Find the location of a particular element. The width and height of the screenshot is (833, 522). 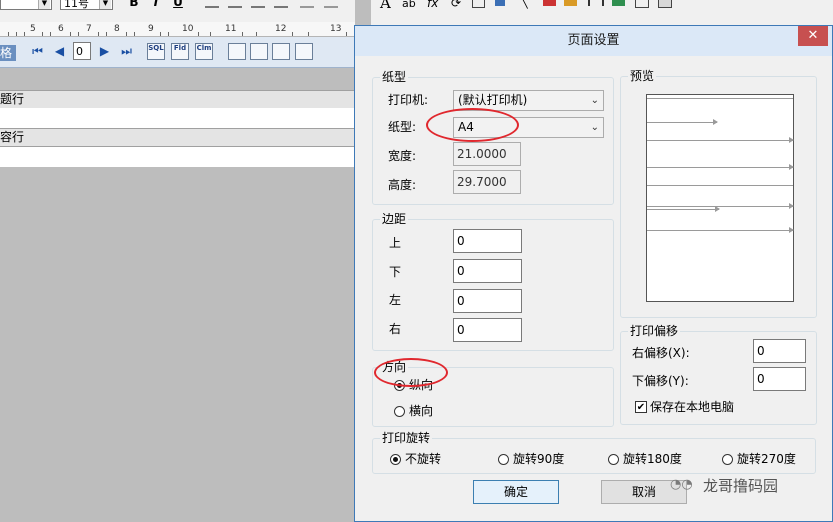

dialog-title-bar: 页面设置 ✕ is located at coordinates (593, 41).